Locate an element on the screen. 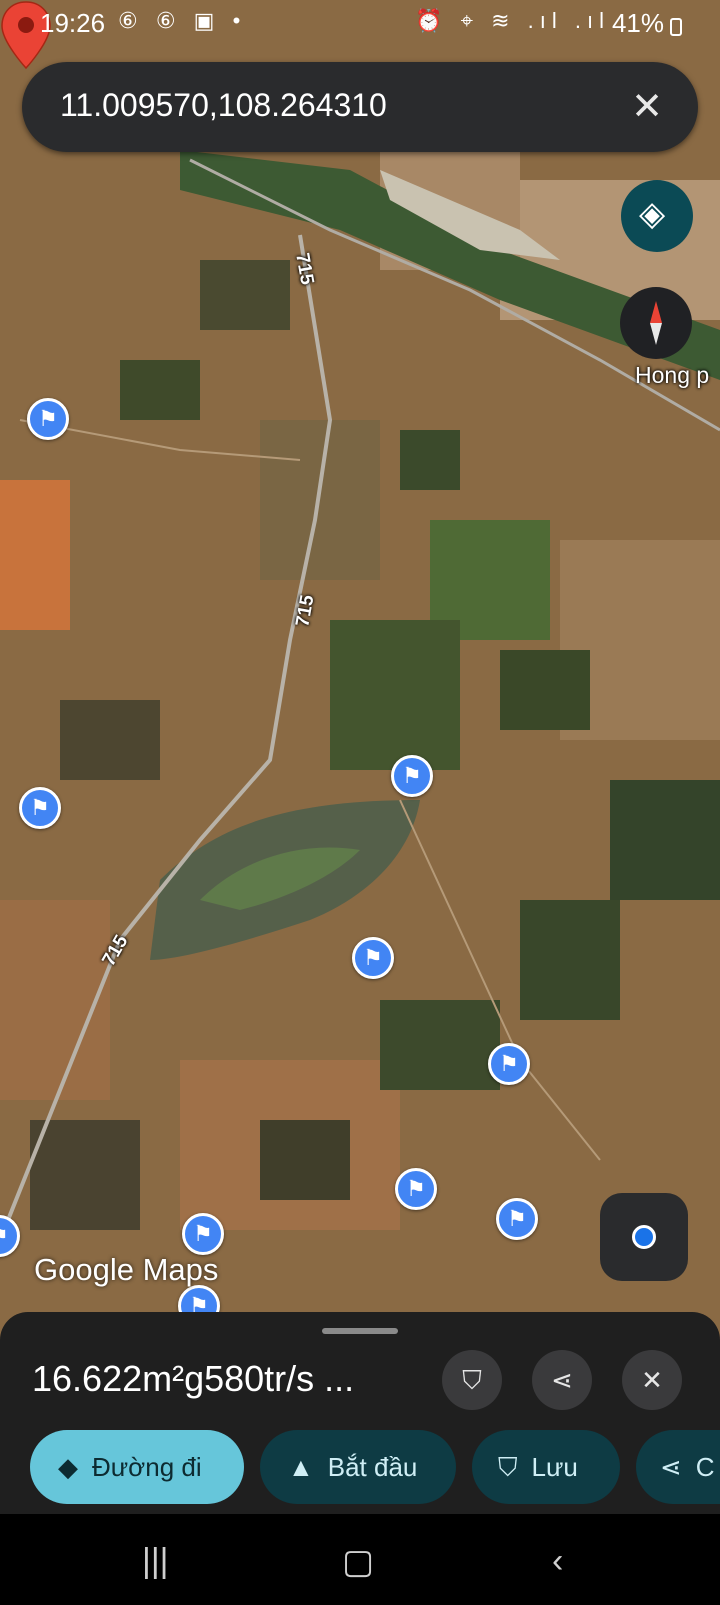 The width and height of the screenshot is (720, 1605). my-location-button is located at coordinates (644, 1237).